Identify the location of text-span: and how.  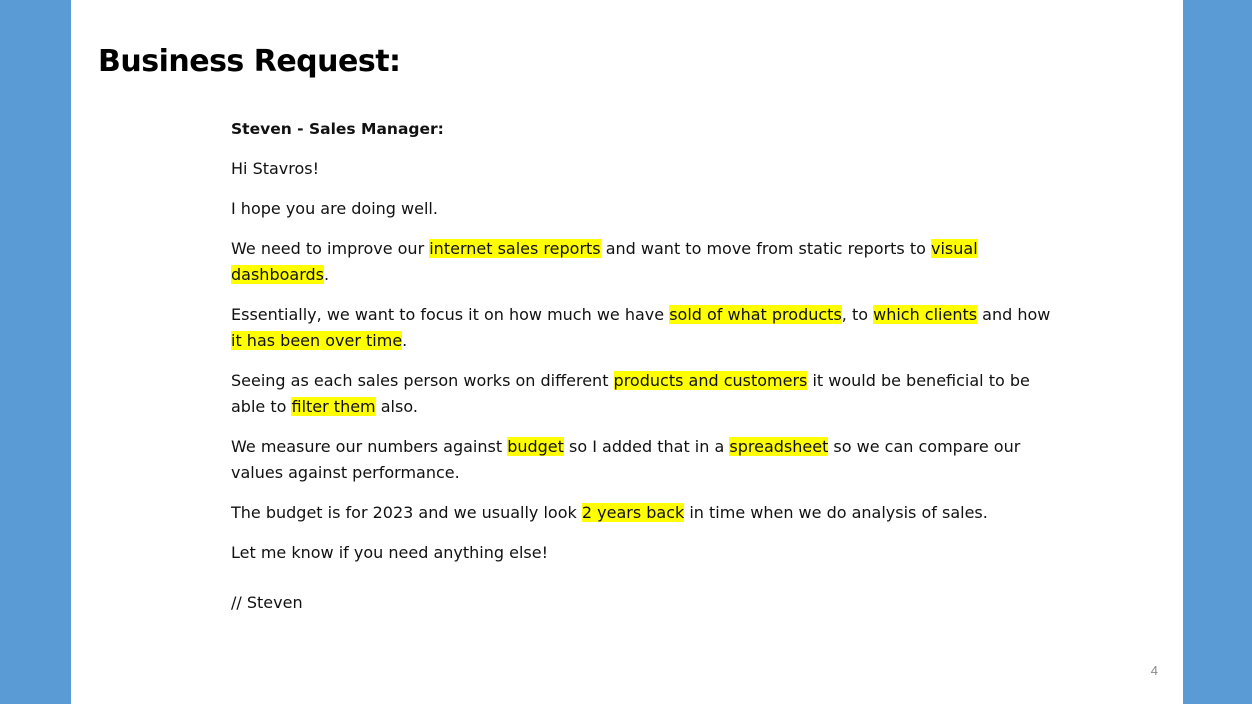
(1014, 314).